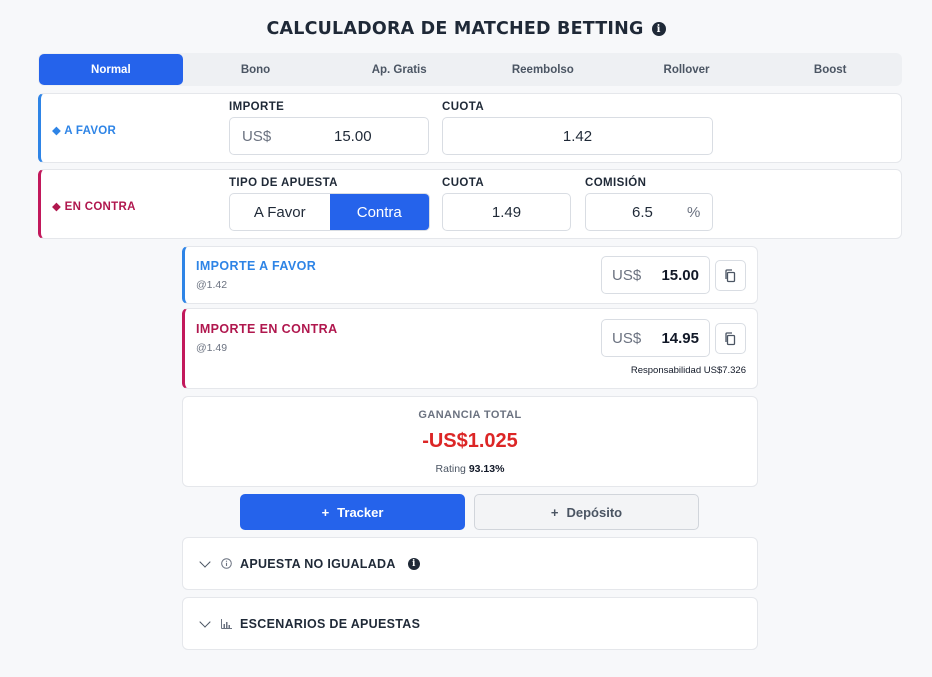  What do you see at coordinates (616, 183) in the screenshot?
I see `comision-label: COMISIÓN` at bounding box center [616, 183].